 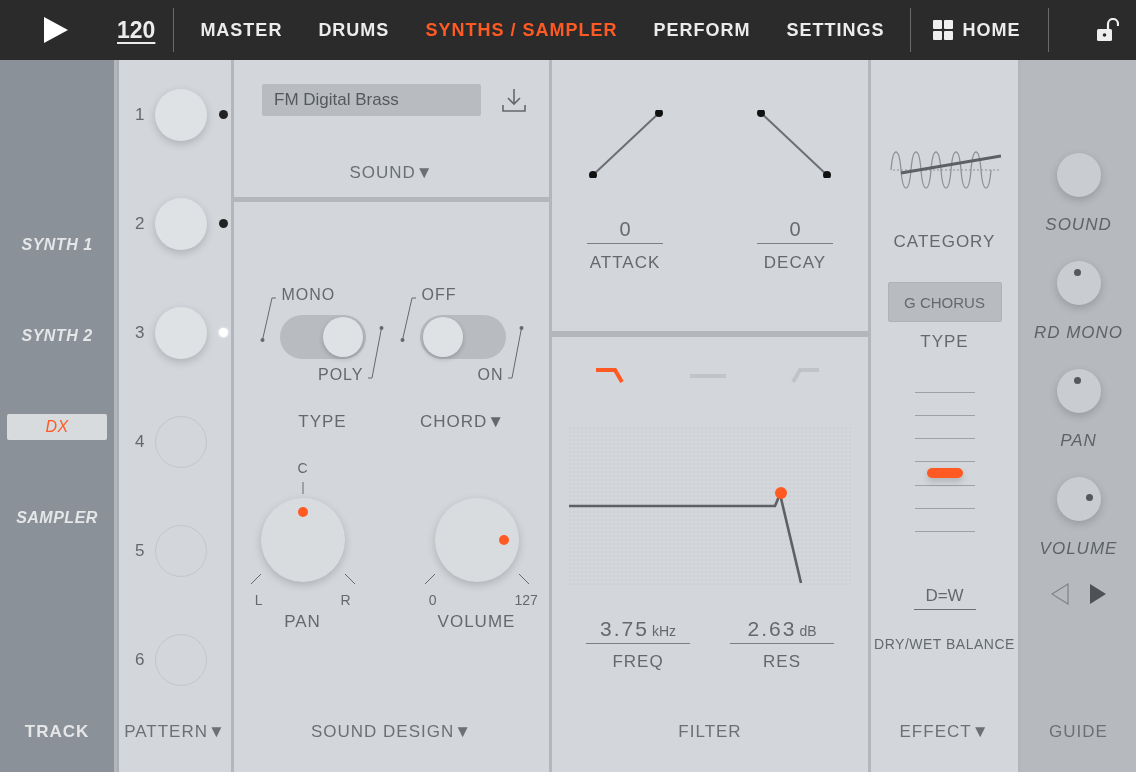 What do you see at coordinates (1078, 225) in the screenshot?
I see `control-label: SOUND` at bounding box center [1078, 225].